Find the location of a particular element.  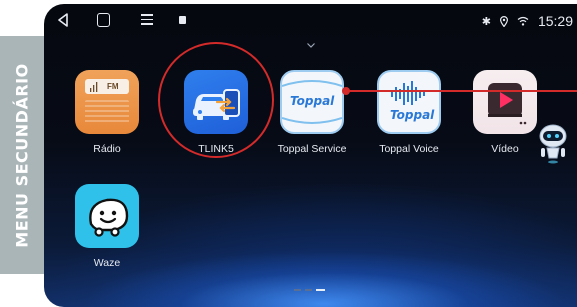

assistant-robot-icon is located at coordinates (553, 143).